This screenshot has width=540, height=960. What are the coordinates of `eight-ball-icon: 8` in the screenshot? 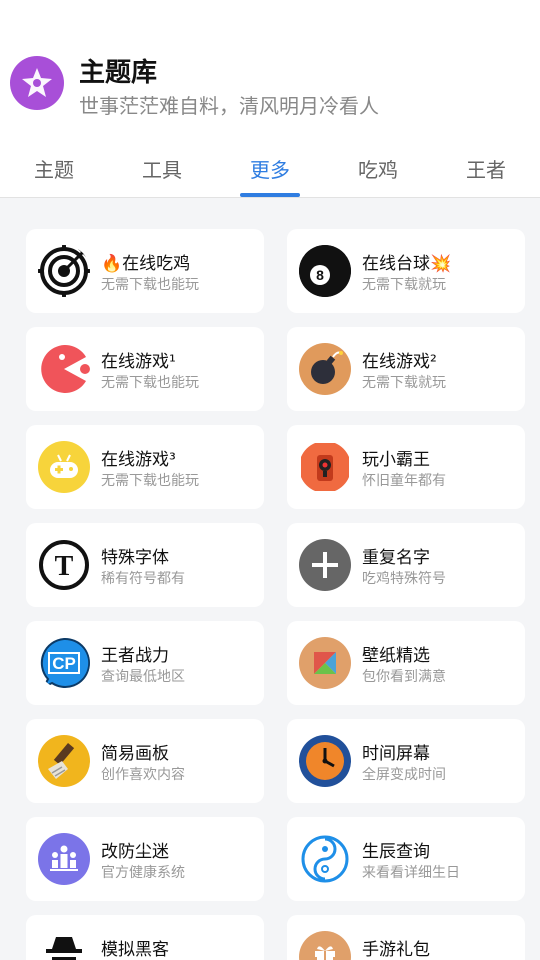 It's located at (325, 271).